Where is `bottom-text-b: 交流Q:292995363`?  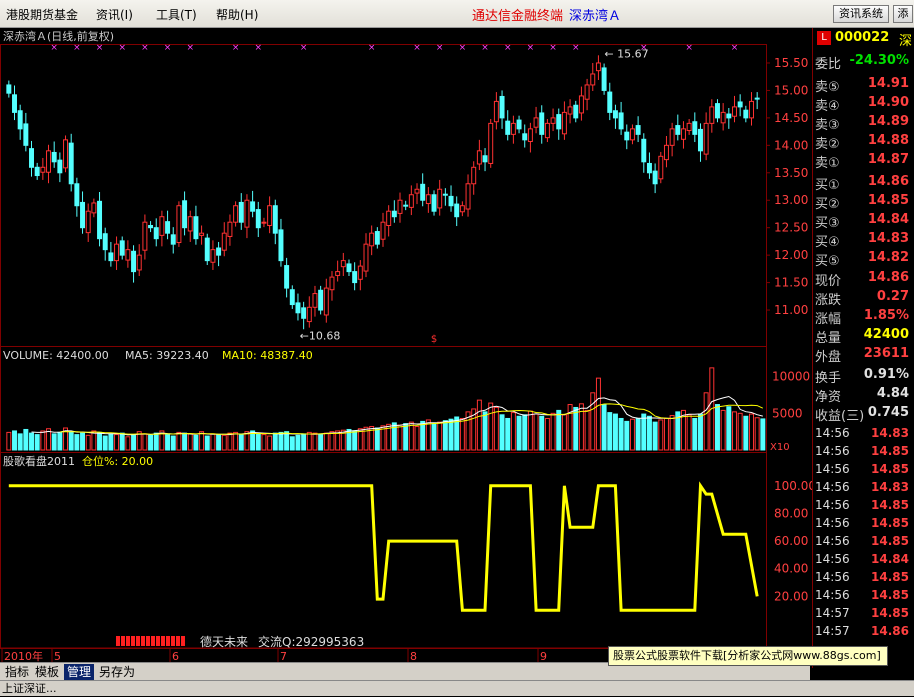
bottom-text-b: 交流Q:292995363 is located at coordinates (311, 641).